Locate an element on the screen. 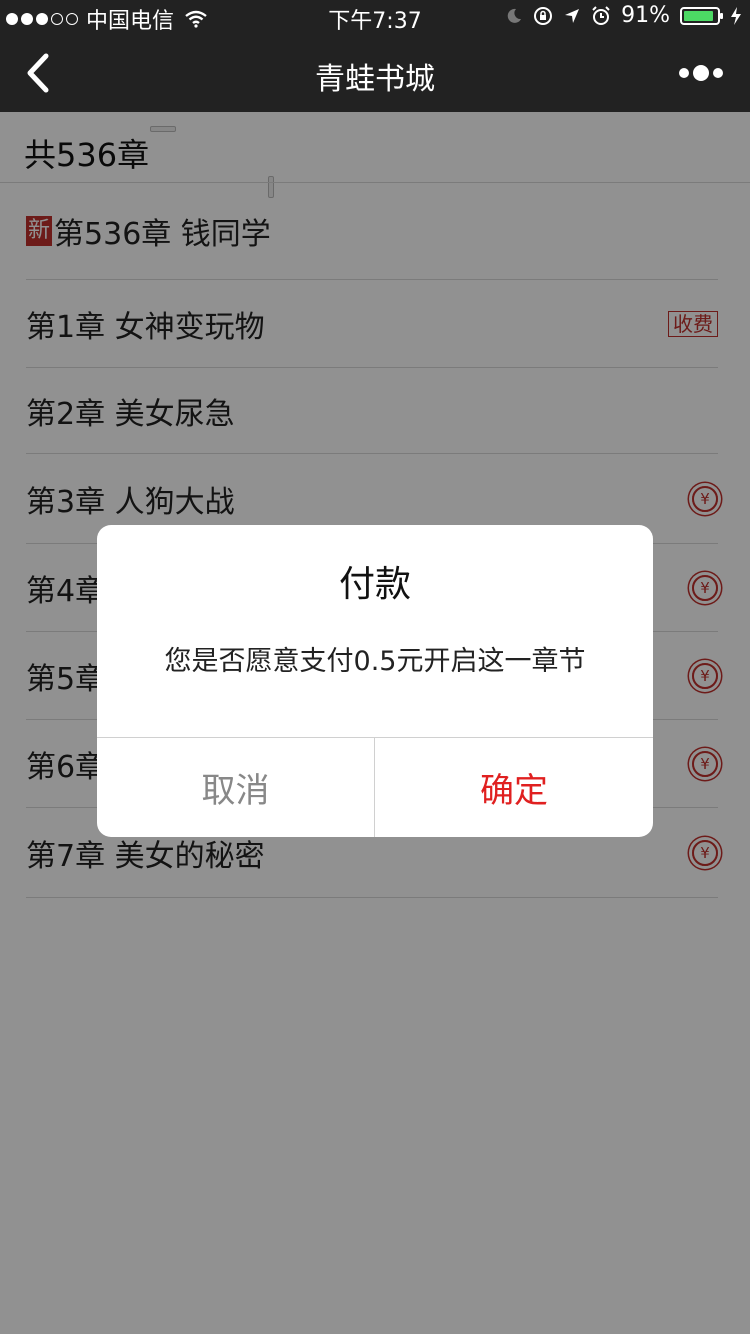  page-title: 青蛙书城 is located at coordinates (375, 79).